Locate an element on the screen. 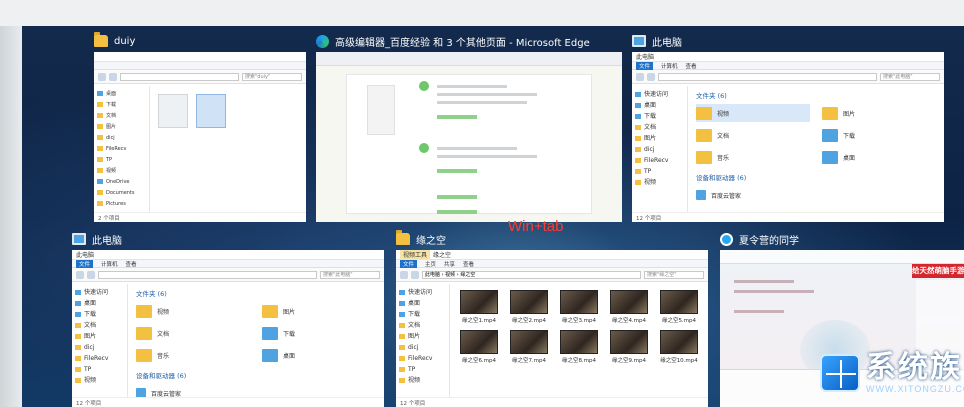 This screenshot has height=407, width=964. ad-banner: 给天然萌脑手游 is located at coordinates (938, 271).